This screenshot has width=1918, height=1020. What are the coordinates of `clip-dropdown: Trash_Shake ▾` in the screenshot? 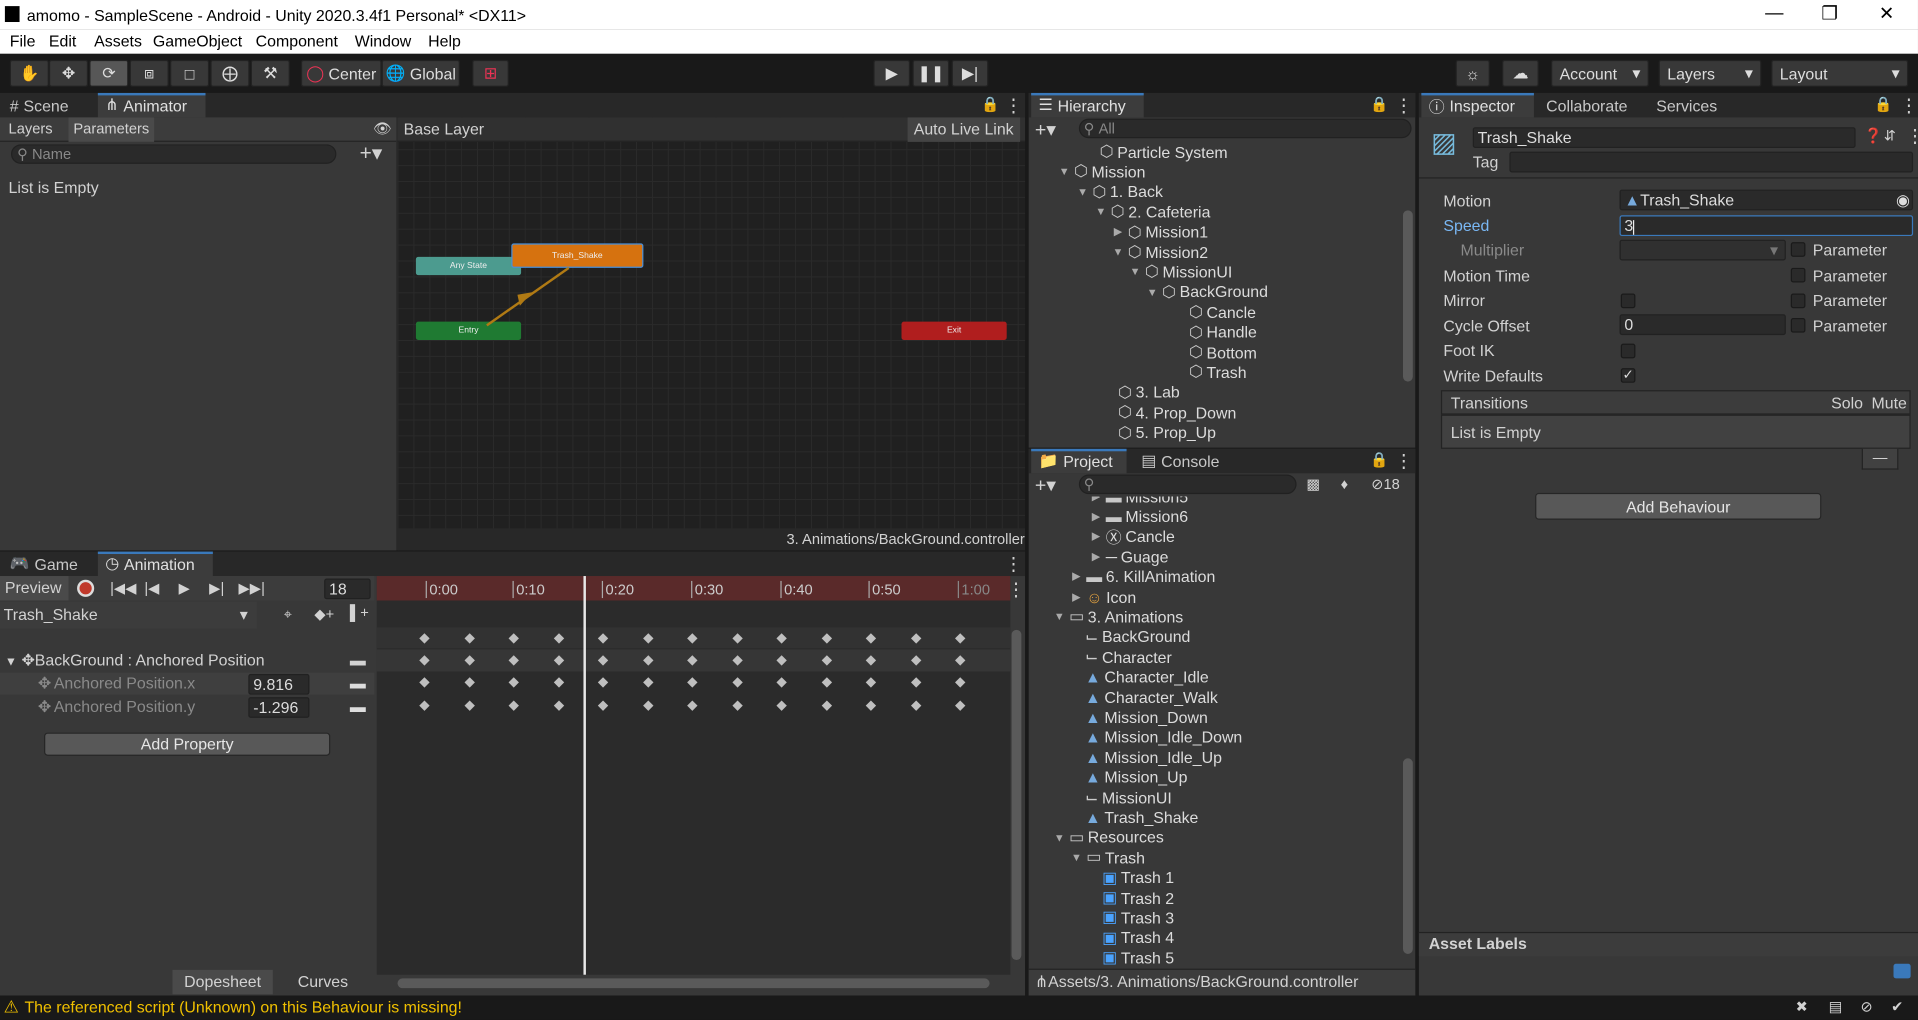 It's located at (128, 615).